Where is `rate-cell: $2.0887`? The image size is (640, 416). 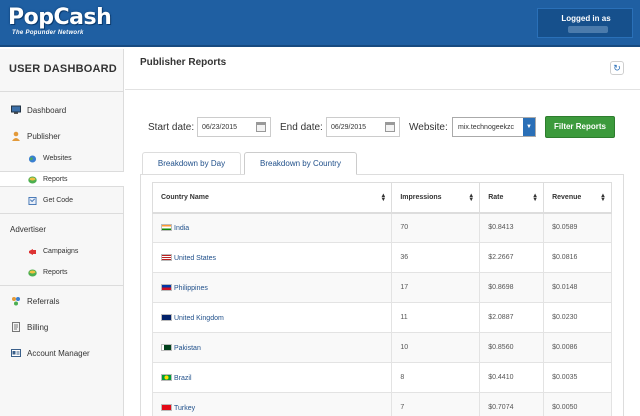
rate-cell: $2.0887 is located at coordinates (512, 317).